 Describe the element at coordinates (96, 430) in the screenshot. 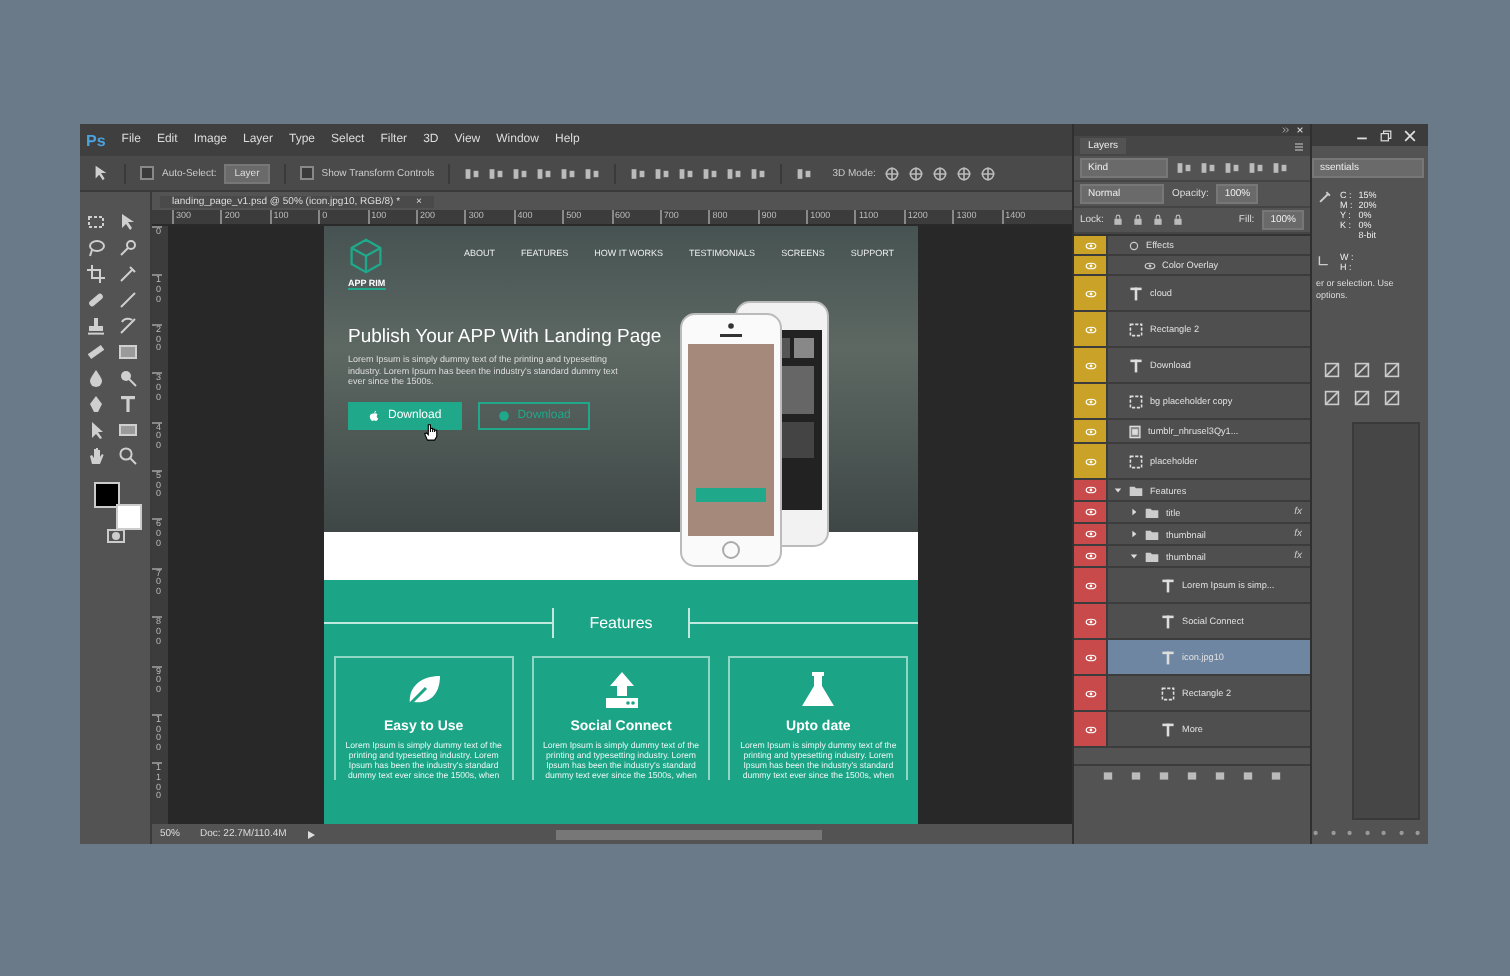

I see `path-select-tool-icon` at that location.